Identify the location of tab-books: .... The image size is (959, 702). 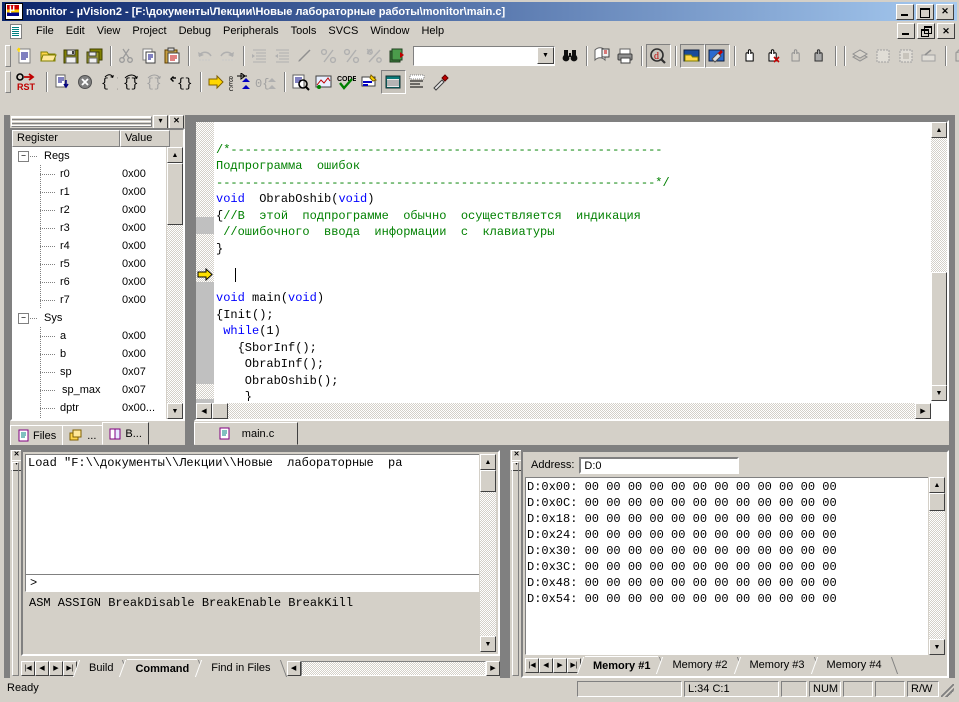
(83, 435).